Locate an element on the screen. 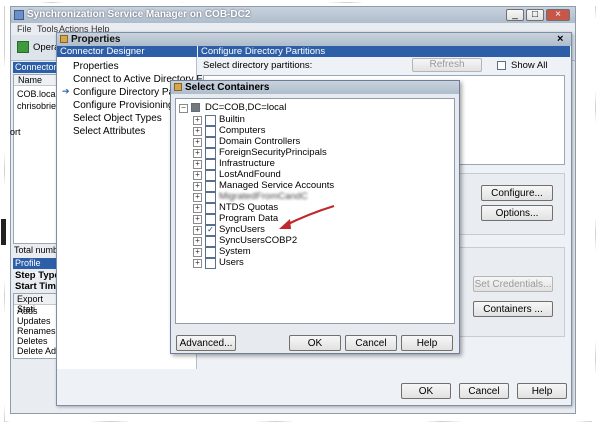 Image resolution: width=602 pixels, height=429 pixels. close-icon: × is located at coordinates (558, 15).